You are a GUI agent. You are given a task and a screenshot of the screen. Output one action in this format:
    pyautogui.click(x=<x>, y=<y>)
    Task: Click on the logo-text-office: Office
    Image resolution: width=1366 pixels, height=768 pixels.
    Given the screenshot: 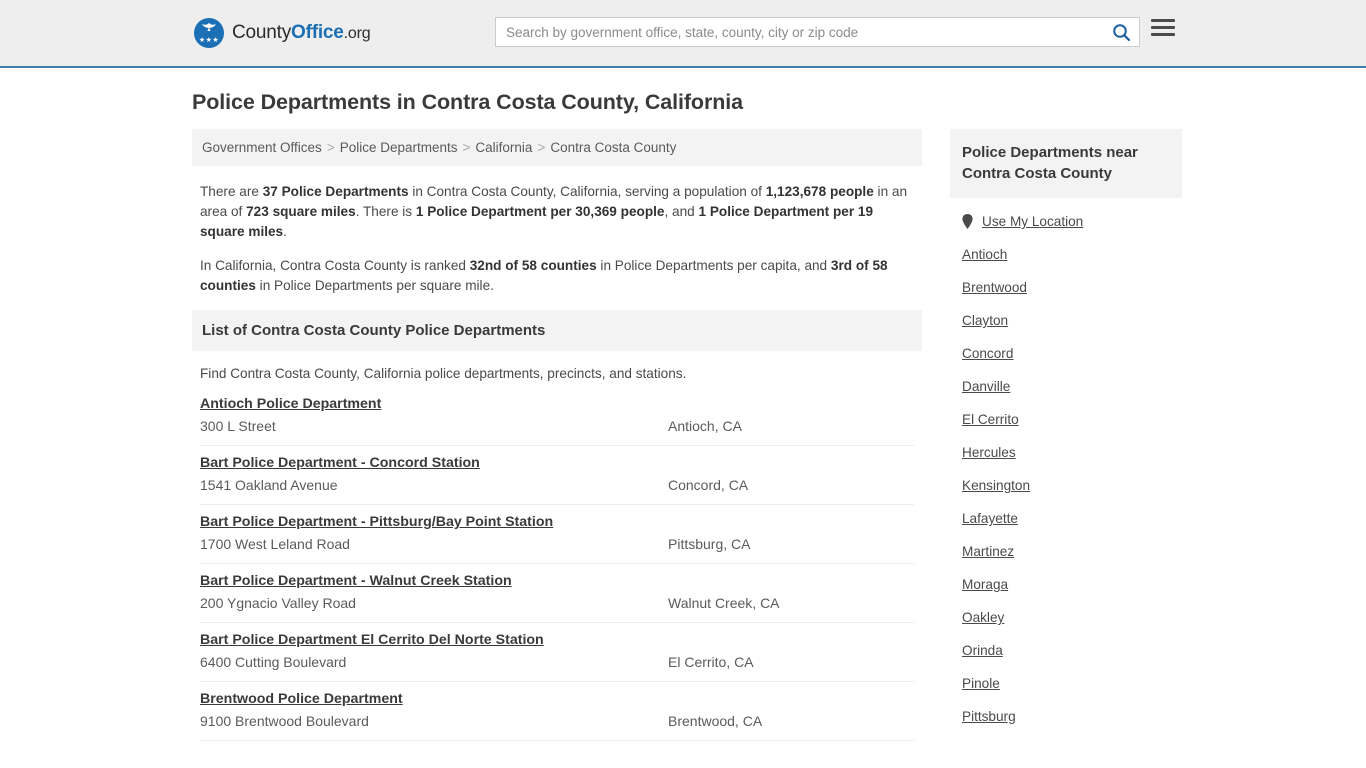 What is the action you would take?
    pyautogui.click(x=317, y=32)
    